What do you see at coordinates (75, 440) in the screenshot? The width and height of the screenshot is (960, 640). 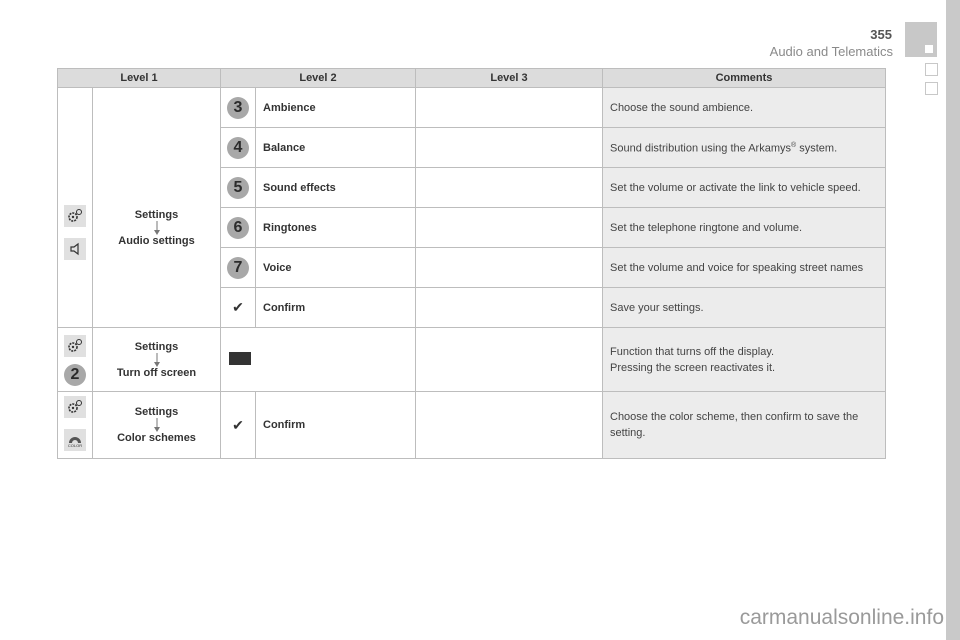 I see `color-icon: COLOR` at bounding box center [75, 440].